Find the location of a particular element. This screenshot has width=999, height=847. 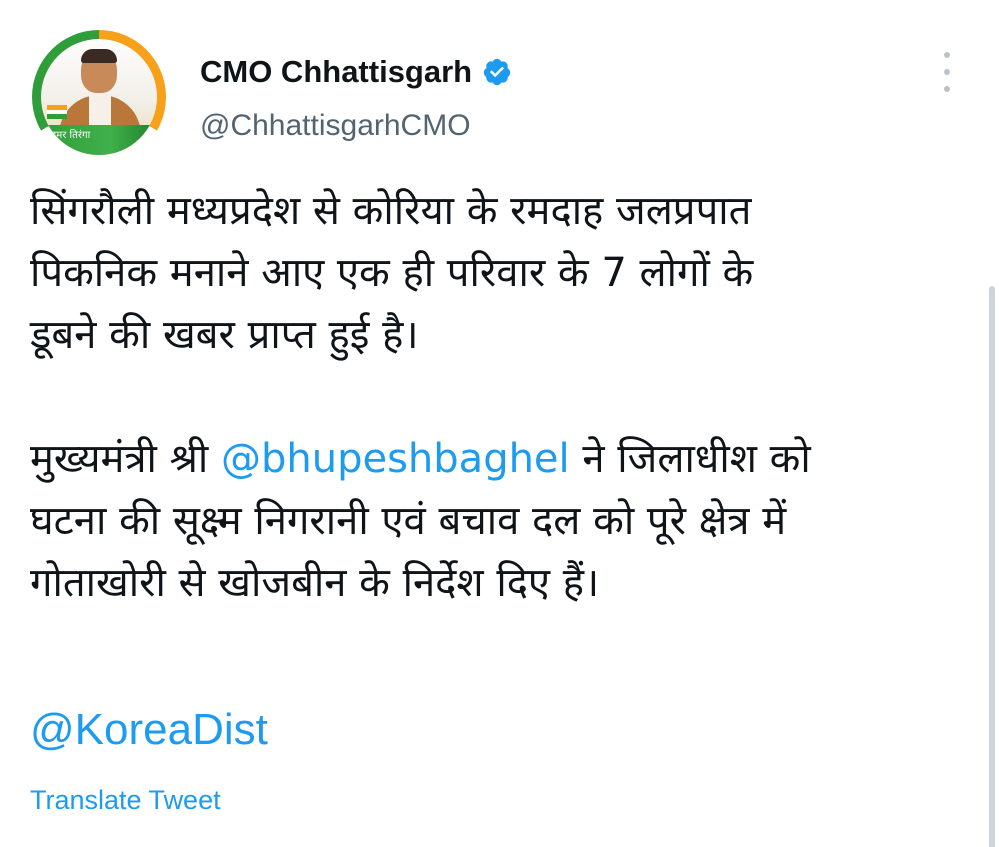

verified-badge-icon is located at coordinates (497, 72).